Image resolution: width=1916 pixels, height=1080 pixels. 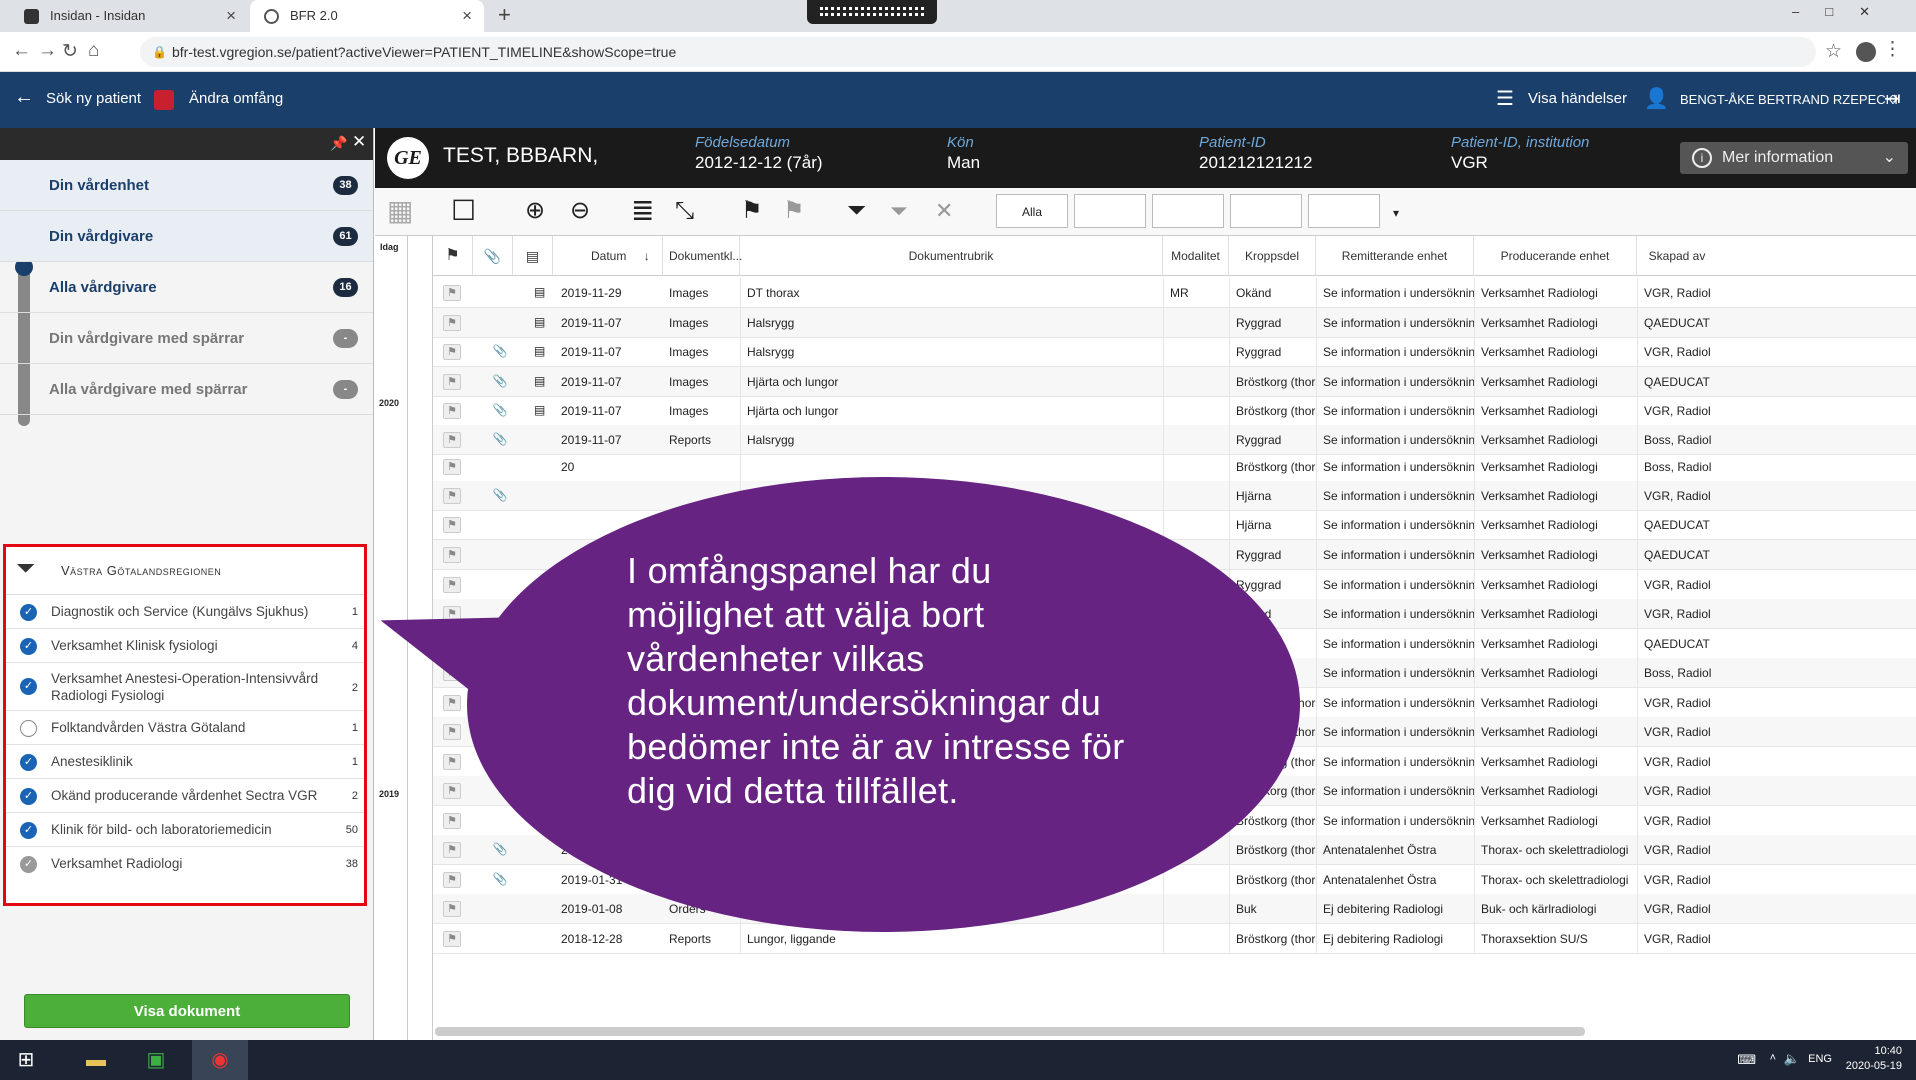 What do you see at coordinates (359, 142) in the screenshot?
I see `close-icon: ✕` at bounding box center [359, 142].